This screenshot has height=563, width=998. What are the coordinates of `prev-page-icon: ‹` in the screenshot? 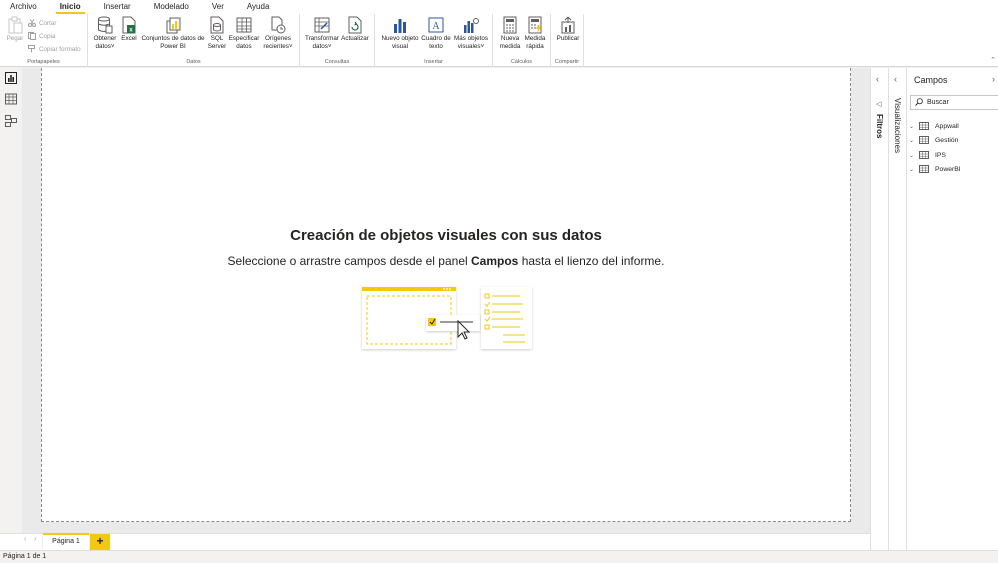 It's located at (25, 539).